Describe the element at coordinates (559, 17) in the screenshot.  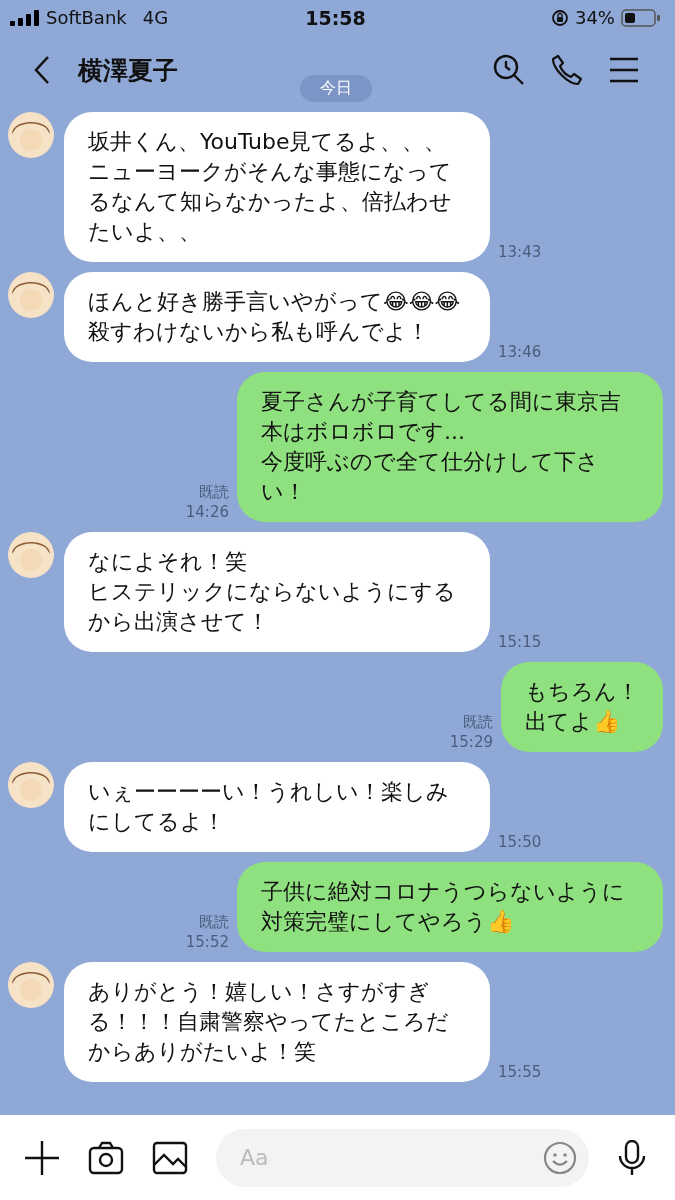
I see `rotation-lock-icon` at that location.